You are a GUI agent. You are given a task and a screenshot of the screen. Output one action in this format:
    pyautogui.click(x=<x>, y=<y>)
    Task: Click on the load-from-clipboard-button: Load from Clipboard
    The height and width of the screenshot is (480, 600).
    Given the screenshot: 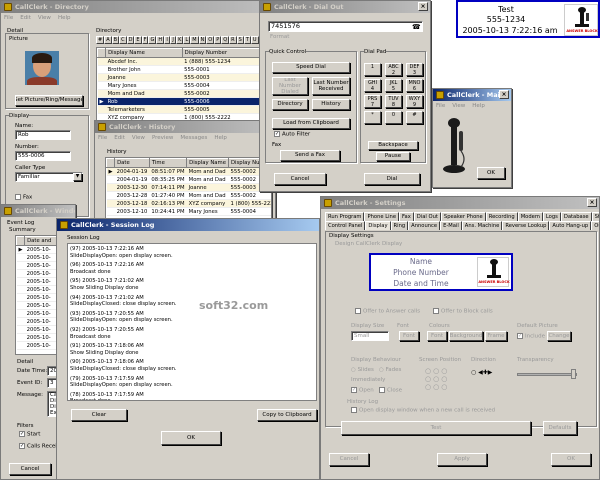 What is the action you would take?
    pyautogui.click(x=311, y=123)
    